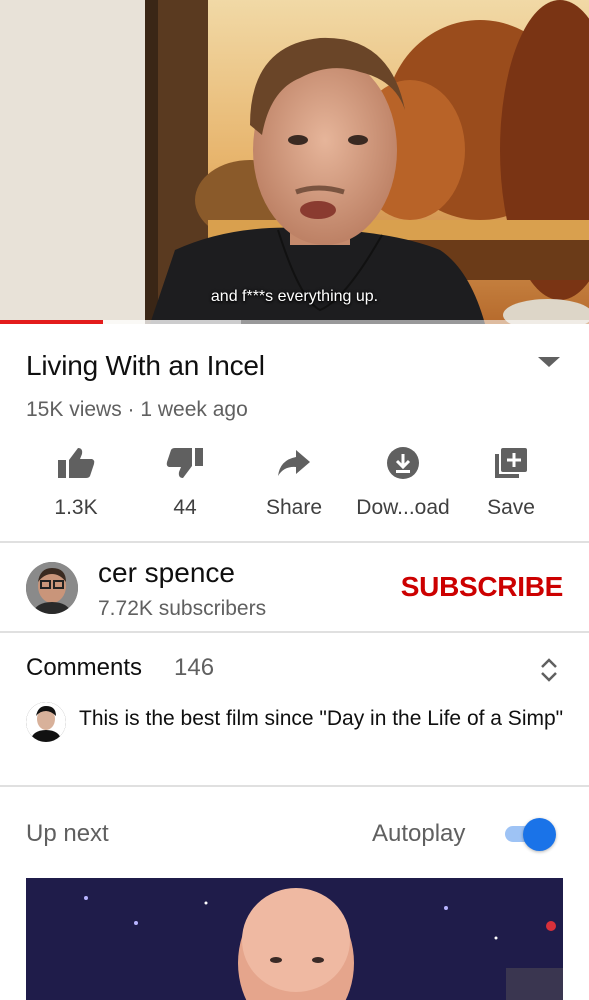  Describe the element at coordinates (46, 722) in the screenshot. I see `commenter-avatar` at that location.